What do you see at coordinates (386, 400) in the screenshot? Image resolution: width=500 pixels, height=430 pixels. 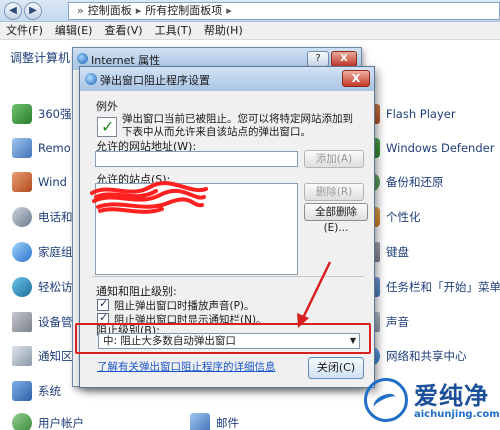 I see `watermark-logo-icon` at bounding box center [386, 400].